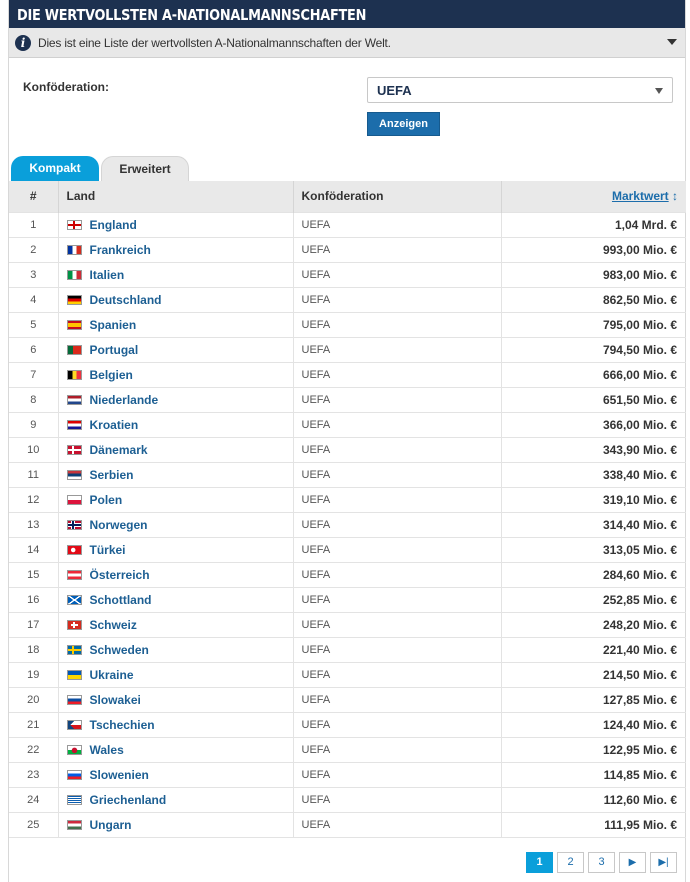  Describe the element at coordinates (74, 424) in the screenshot. I see `croatia-flag-icon` at that location.